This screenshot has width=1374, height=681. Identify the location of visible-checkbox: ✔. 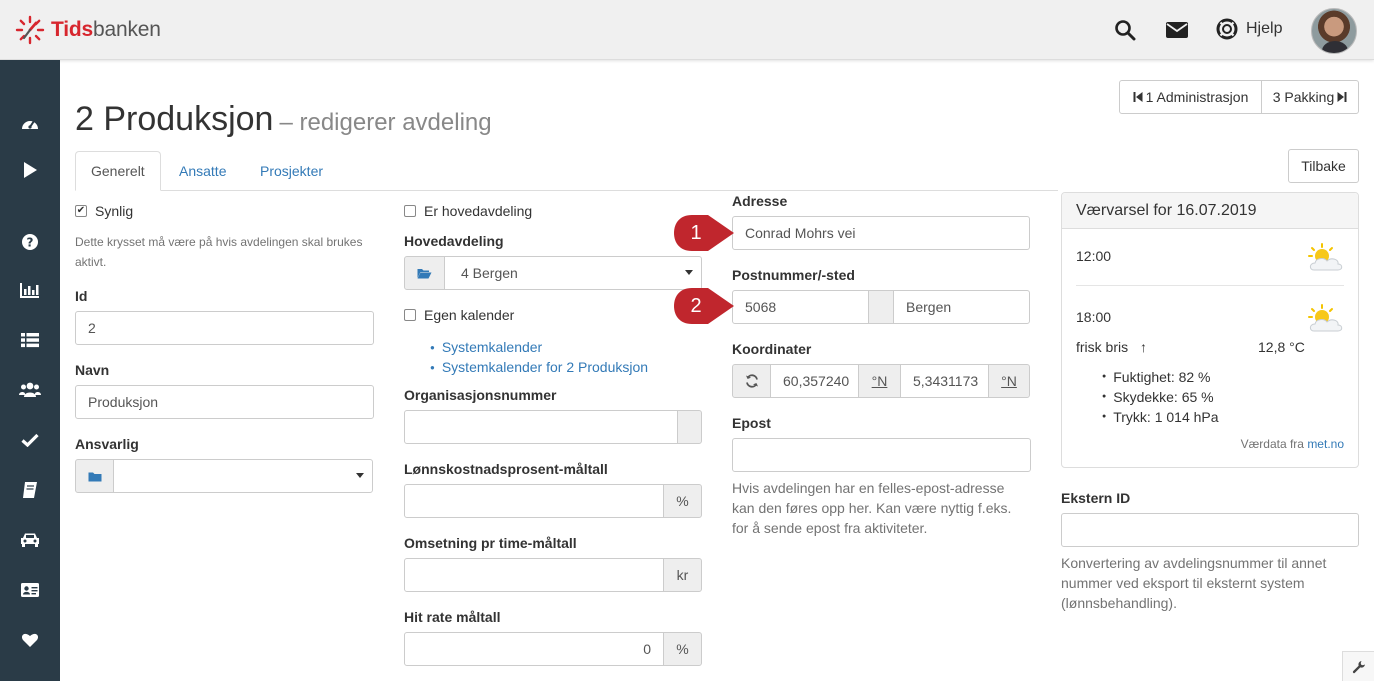
(81, 211).